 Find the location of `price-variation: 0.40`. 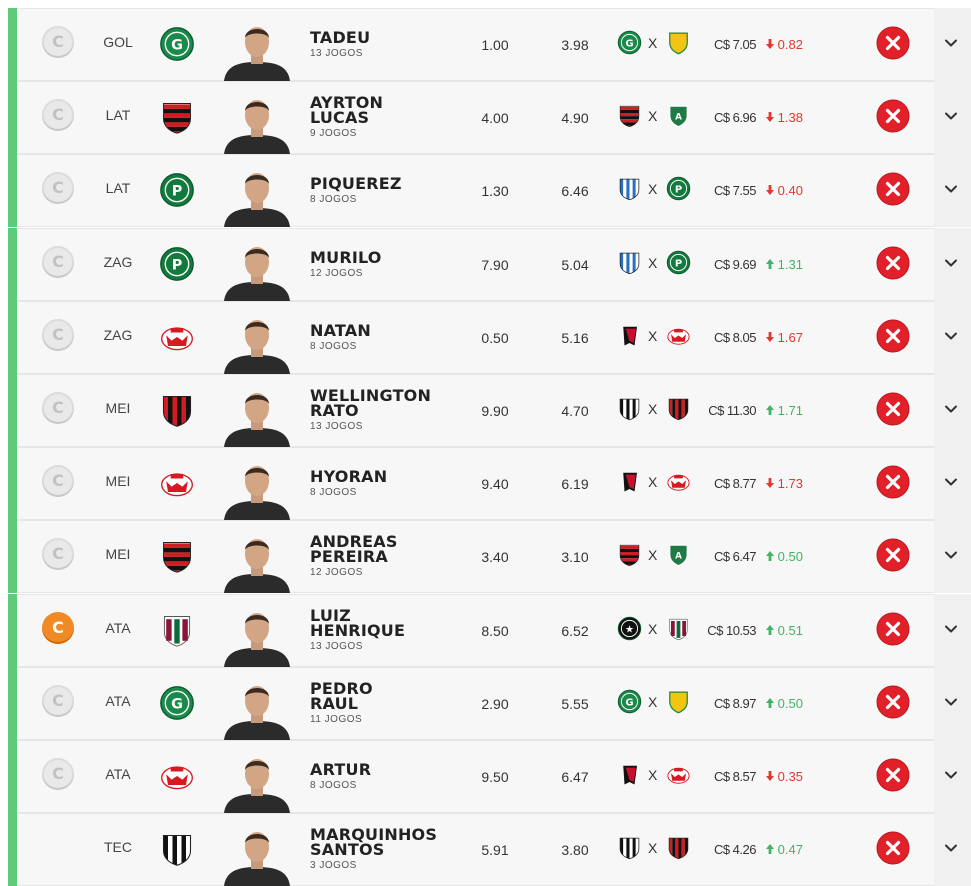

price-variation: 0.40 is located at coordinates (784, 190).